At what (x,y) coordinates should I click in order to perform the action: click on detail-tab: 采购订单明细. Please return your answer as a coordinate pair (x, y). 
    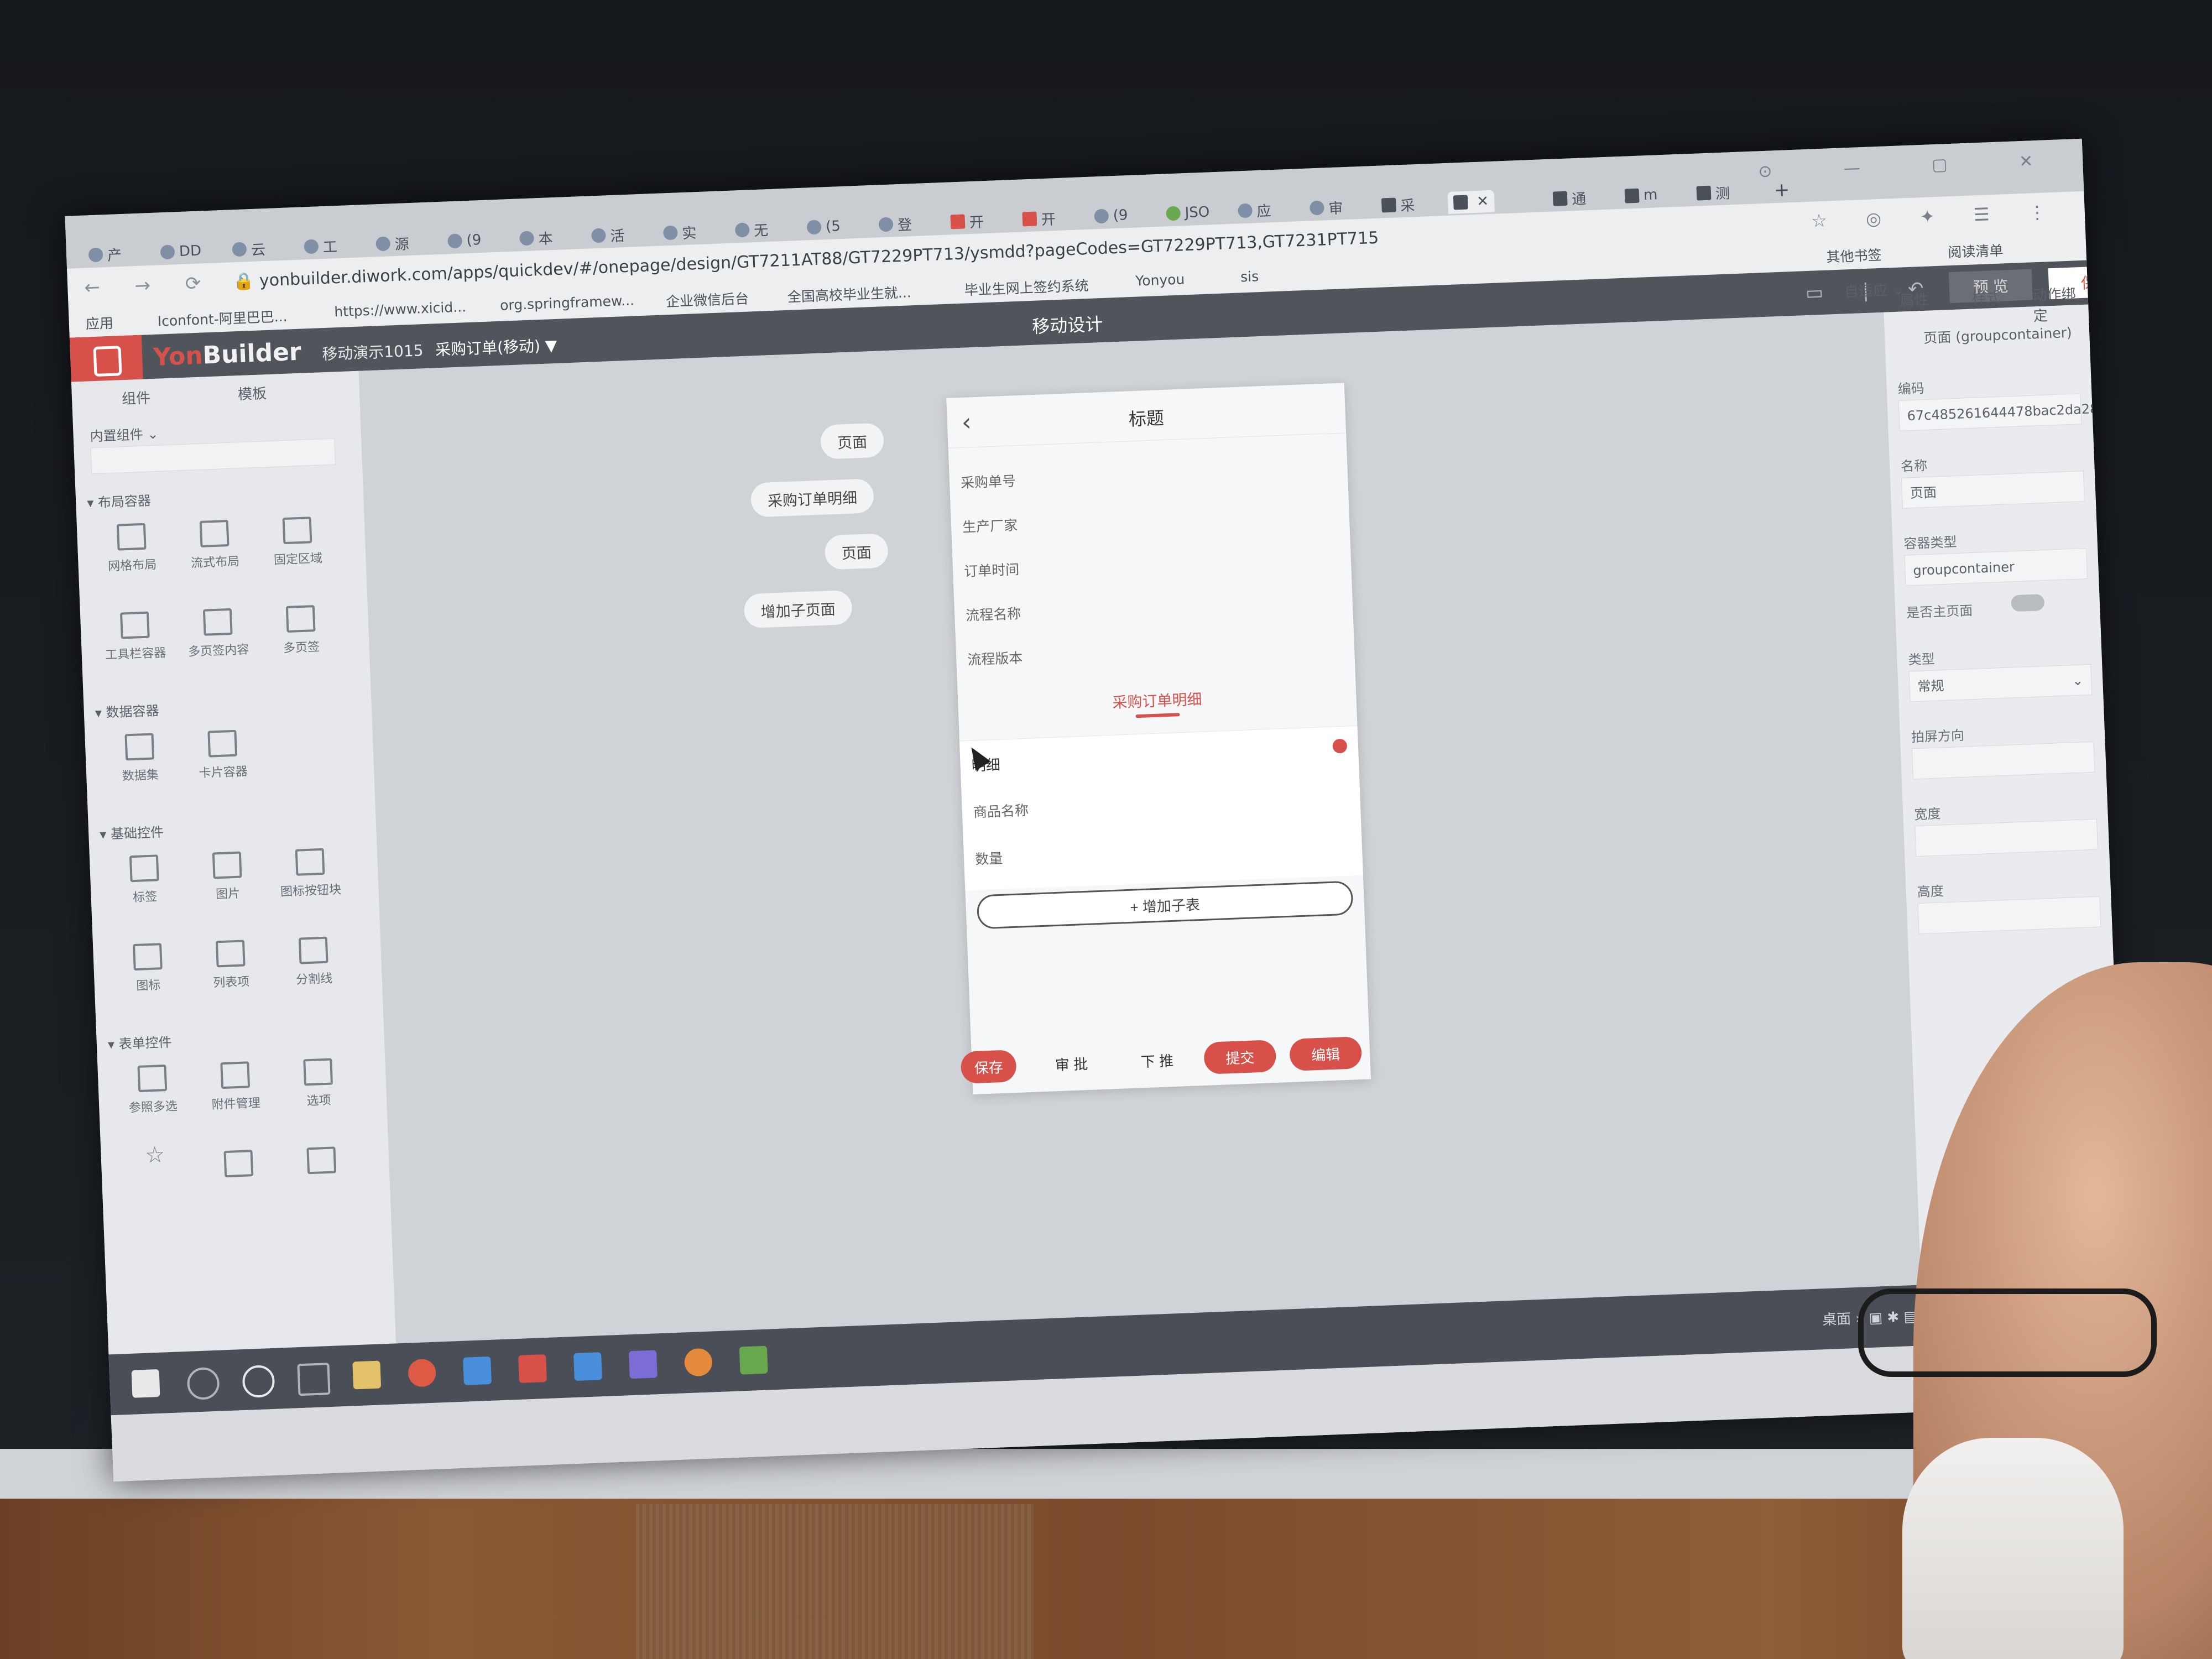
    Looking at the image, I should click on (1158, 700).